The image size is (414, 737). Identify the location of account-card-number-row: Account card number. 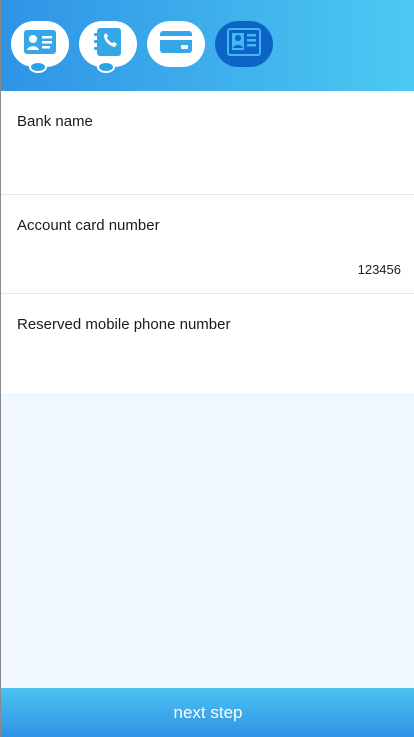
(207, 244).